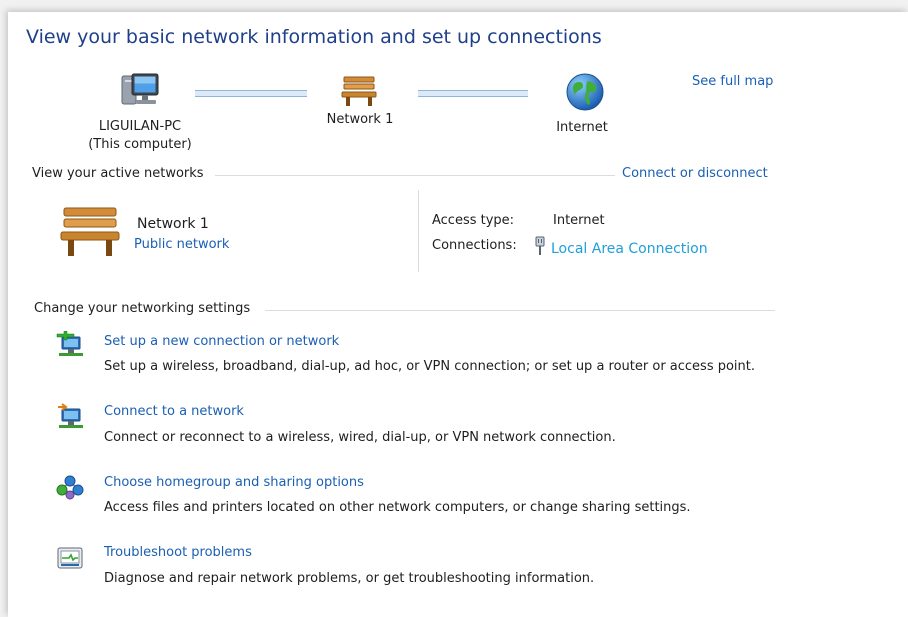  I want to click on active-network-bench-icon, so click(90, 232).